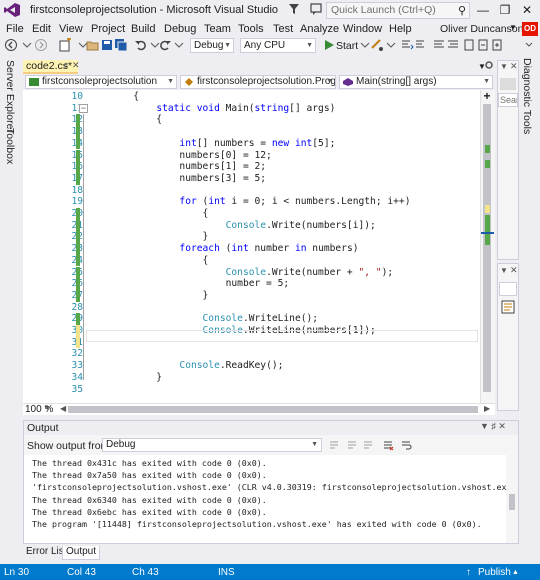 The image size is (540, 580). I want to click on code-line: int[] numbers = new int[5];, so click(211, 144).